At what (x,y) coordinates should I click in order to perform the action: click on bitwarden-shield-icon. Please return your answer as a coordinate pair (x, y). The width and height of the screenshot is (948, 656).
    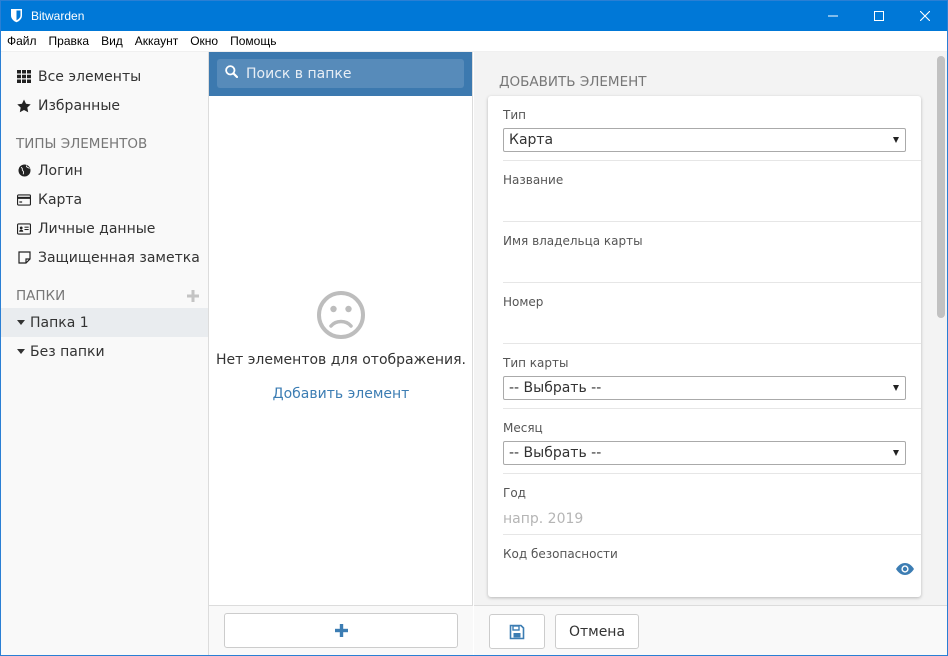
    Looking at the image, I should click on (16, 16).